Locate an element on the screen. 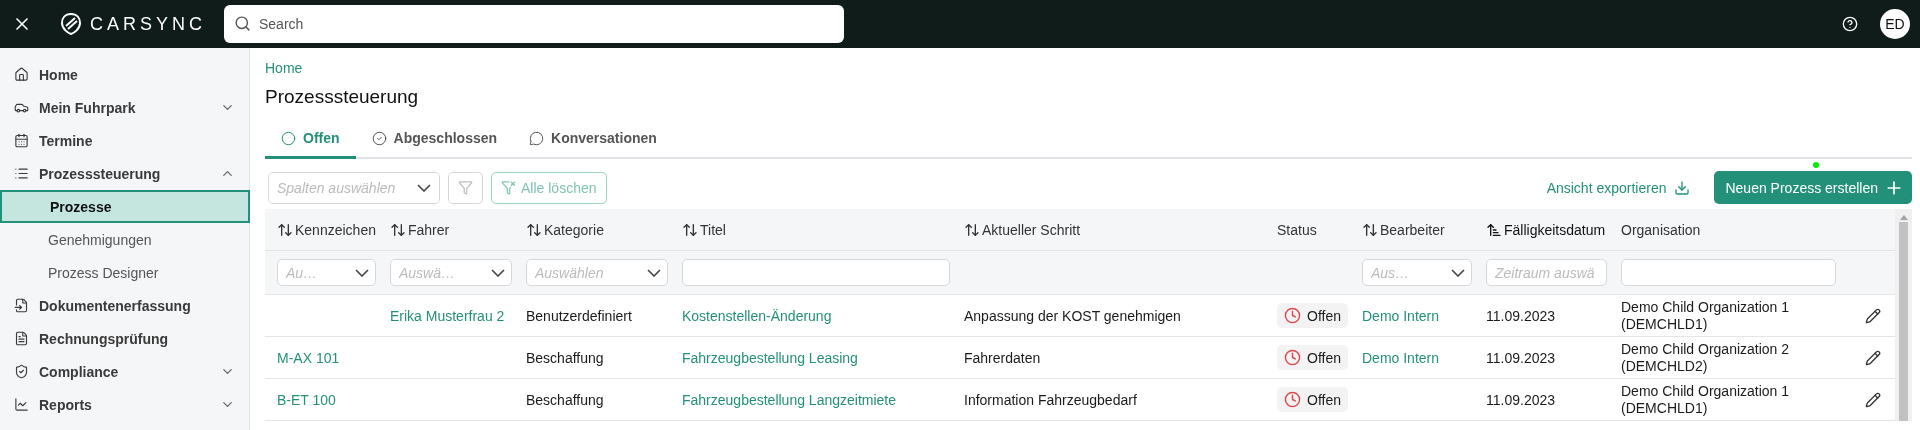 Image resolution: width=1920 pixels, height=430 pixels. chart-icon is located at coordinates (21, 404).